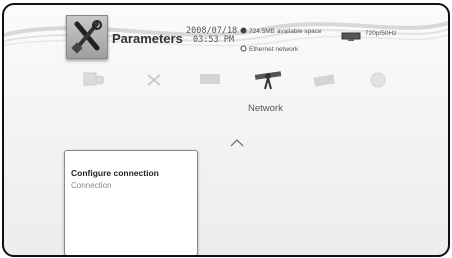 The height and width of the screenshot is (258, 452). I want to click on menu-item-subtitle: Connection, so click(91, 185).